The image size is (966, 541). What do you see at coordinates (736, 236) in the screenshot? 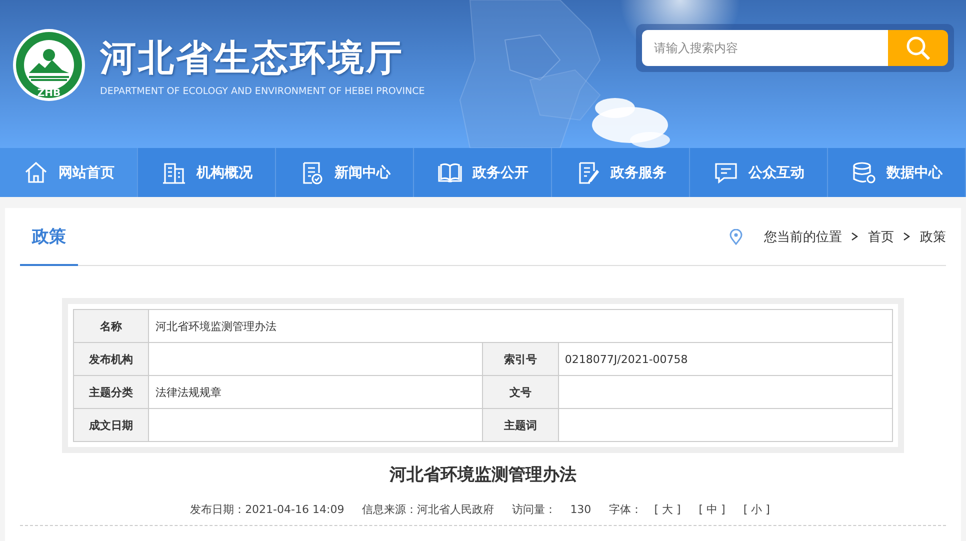
I see `location-pin-icon` at bounding box center [736, 236].